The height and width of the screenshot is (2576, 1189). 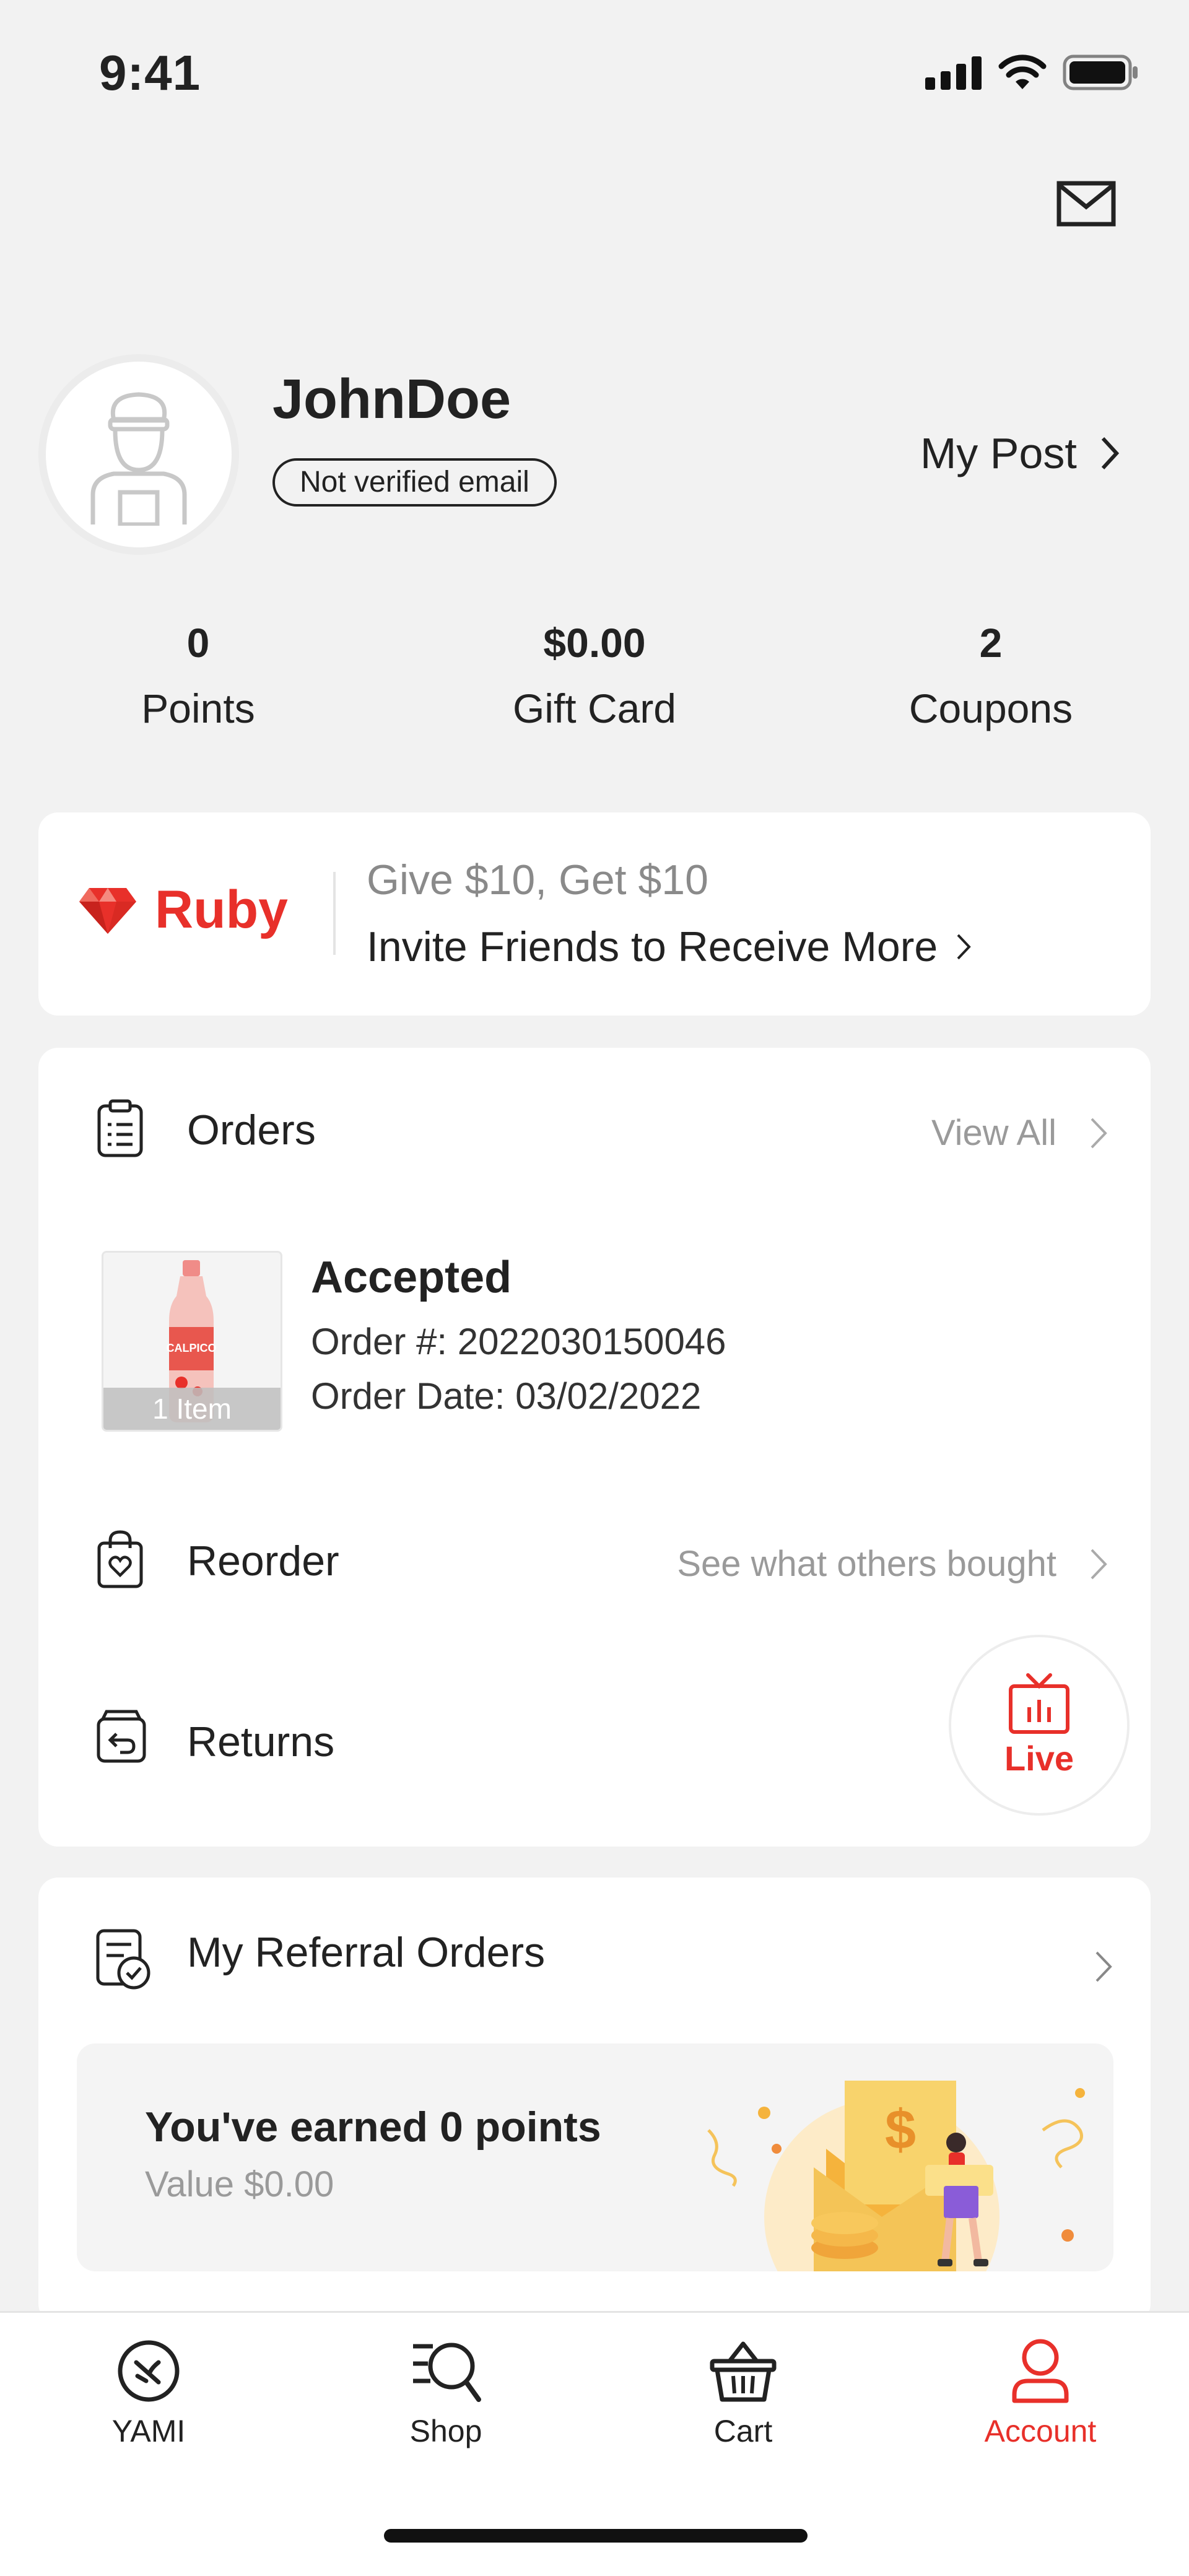 I want to click on ruby-gem-icon, so click(x=107, y=911).